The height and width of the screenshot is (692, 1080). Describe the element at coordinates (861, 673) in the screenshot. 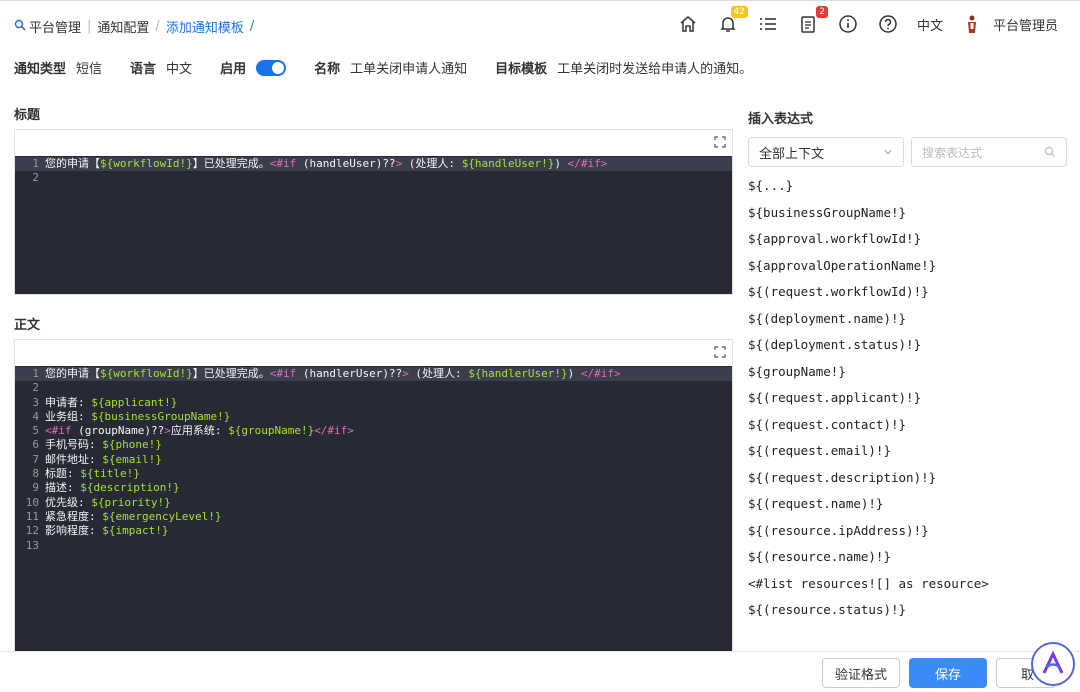

I see `validate-button: 验证格式` at that location.